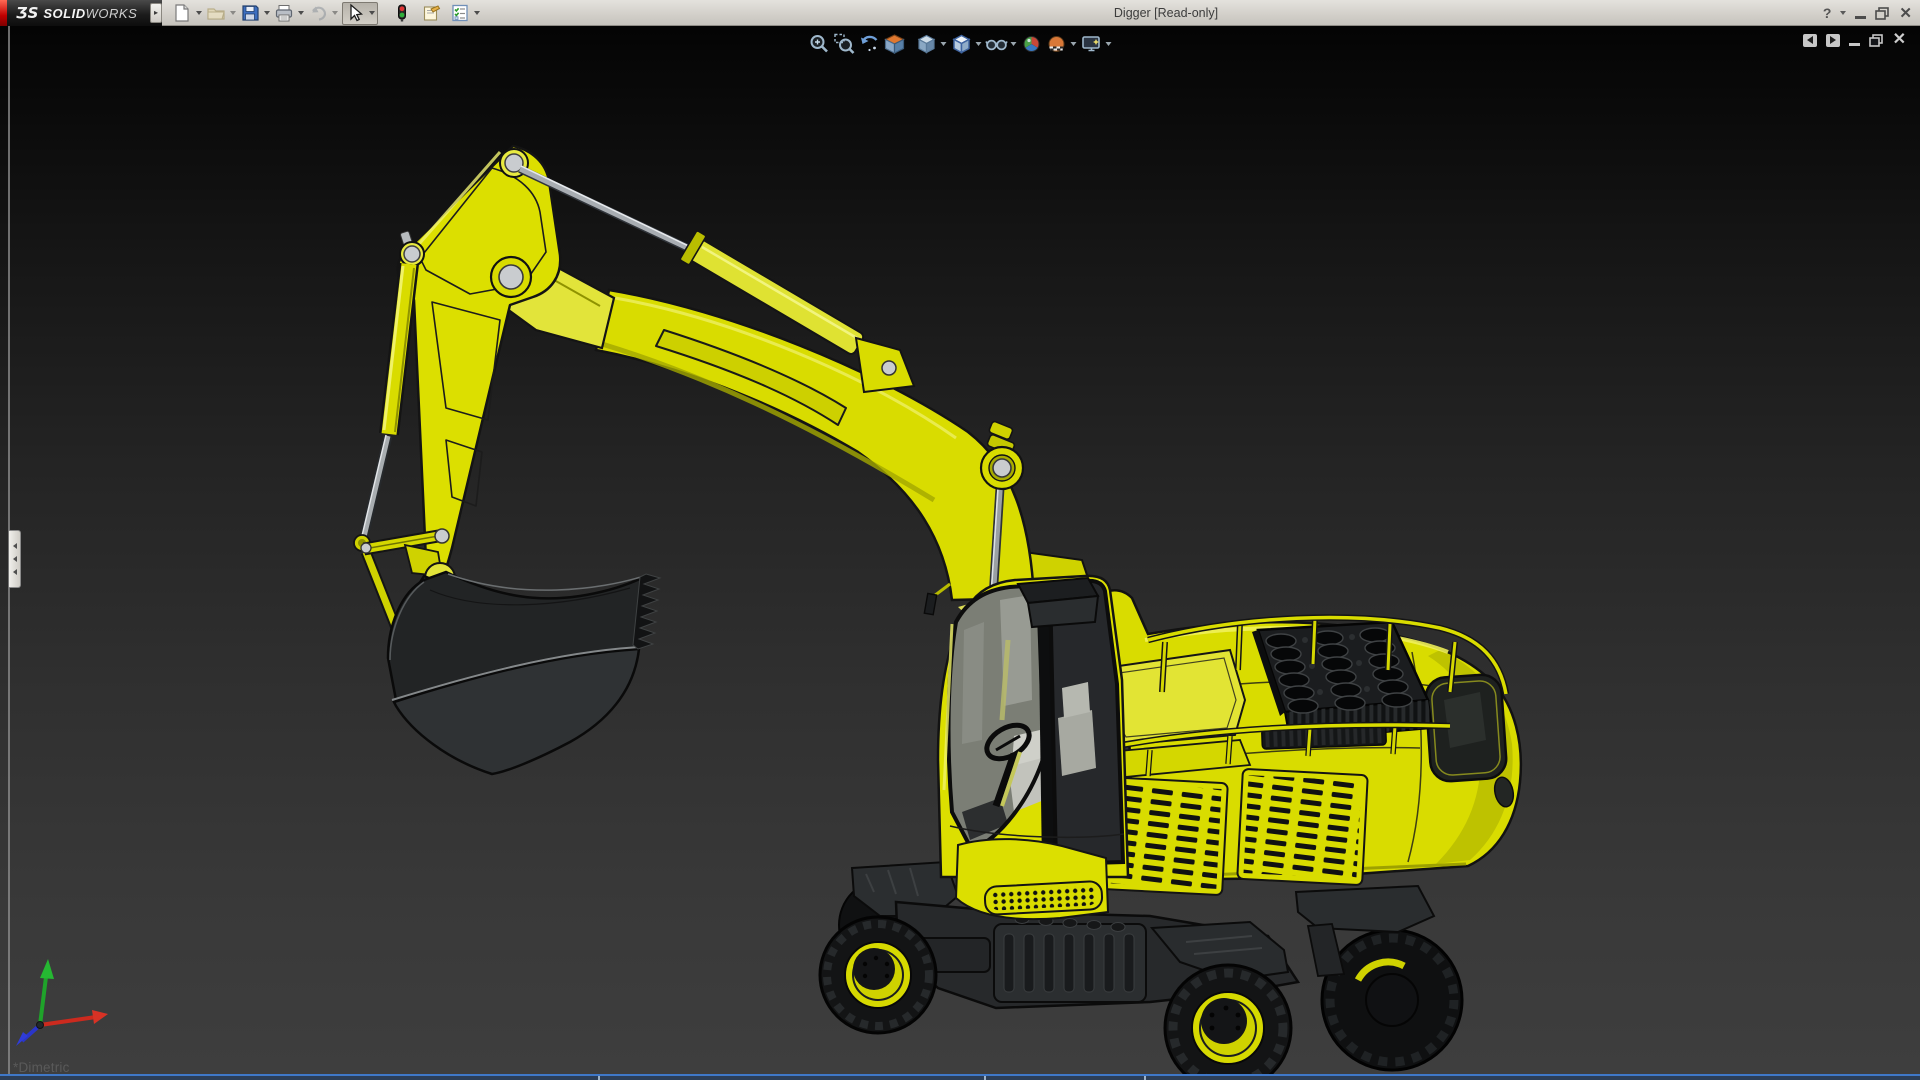 This screenshot has width=1920, height=1080. I want to click on apply-scene-button, so click(1056, 43).